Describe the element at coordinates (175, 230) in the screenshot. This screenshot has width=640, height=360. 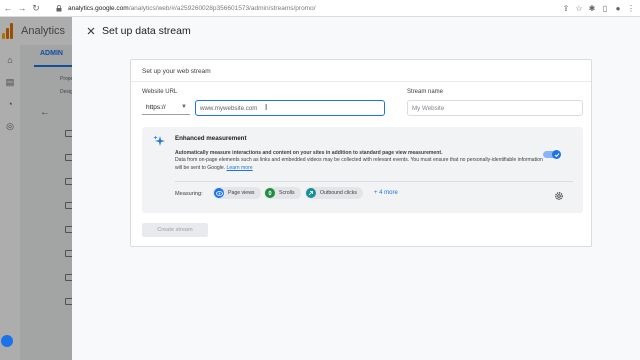
I see `create-stream-button: Create stream` at that location.